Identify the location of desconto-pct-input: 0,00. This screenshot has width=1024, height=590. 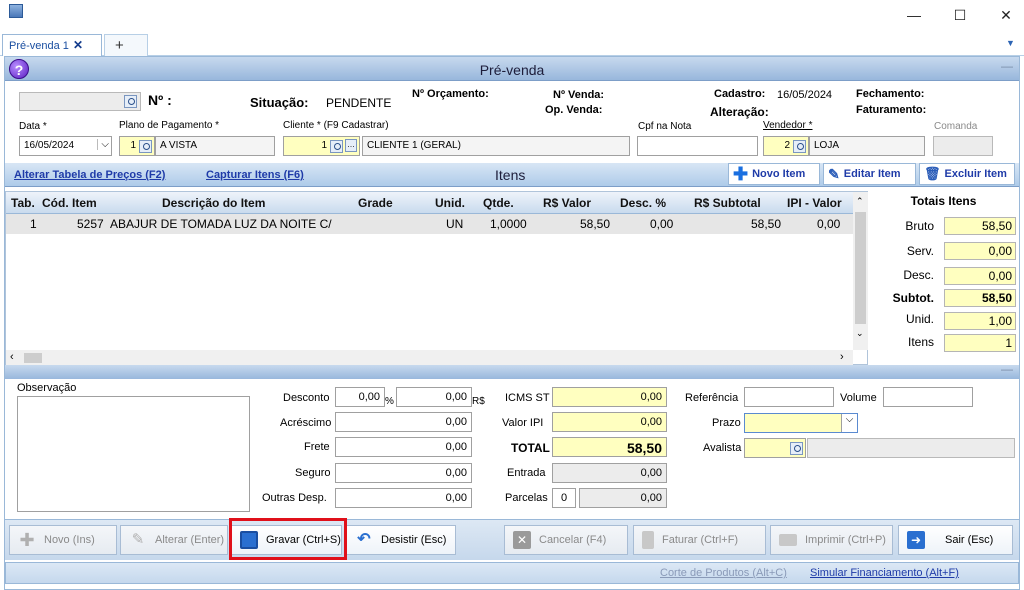
(360, 397).